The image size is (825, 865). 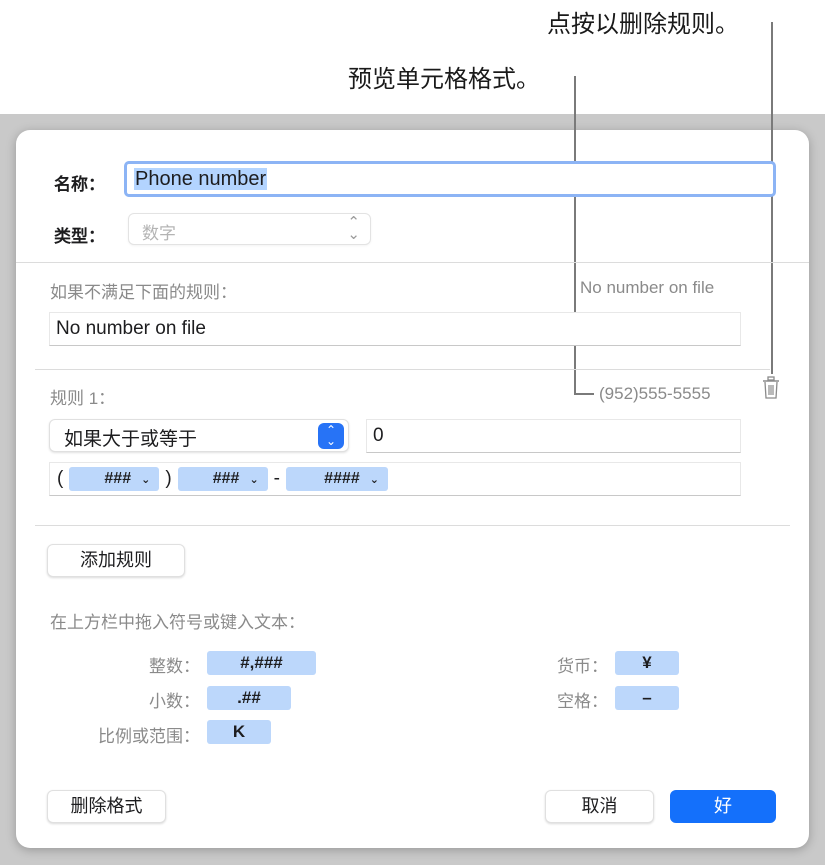 What do you see at coordinates (168, 478) in the screenshot?
I see `token-suffix: )` at bounding box center [168, 478].